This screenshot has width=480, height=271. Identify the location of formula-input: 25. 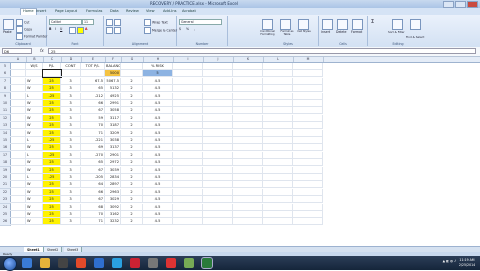
(262, 51).